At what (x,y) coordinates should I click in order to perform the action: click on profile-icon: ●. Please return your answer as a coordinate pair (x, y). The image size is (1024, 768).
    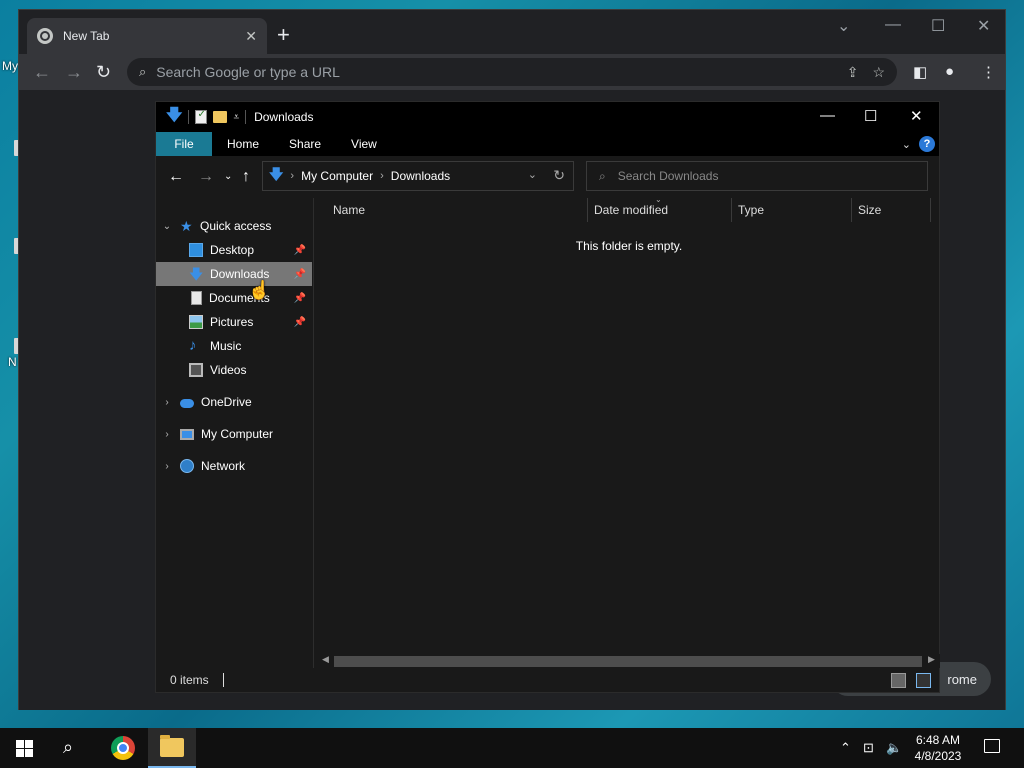
    Looking at the image, I should click on (949, 71).